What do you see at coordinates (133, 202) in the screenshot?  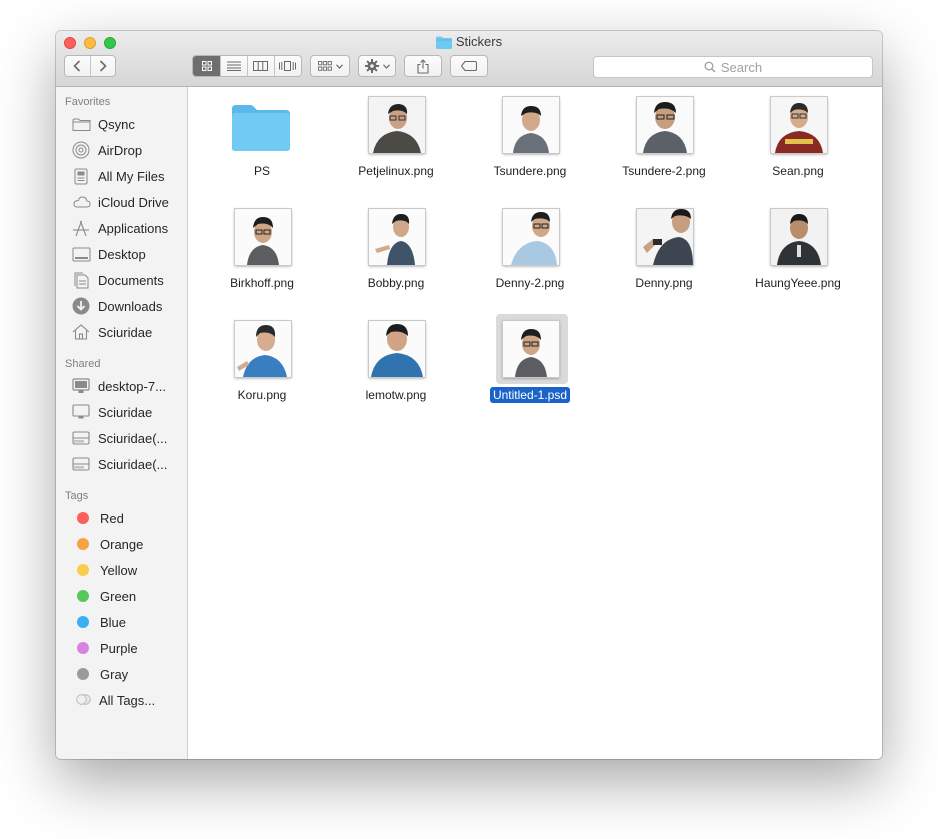 I see `sidebar-item-label: iCloud Drive` at bounding box center [133, 202].